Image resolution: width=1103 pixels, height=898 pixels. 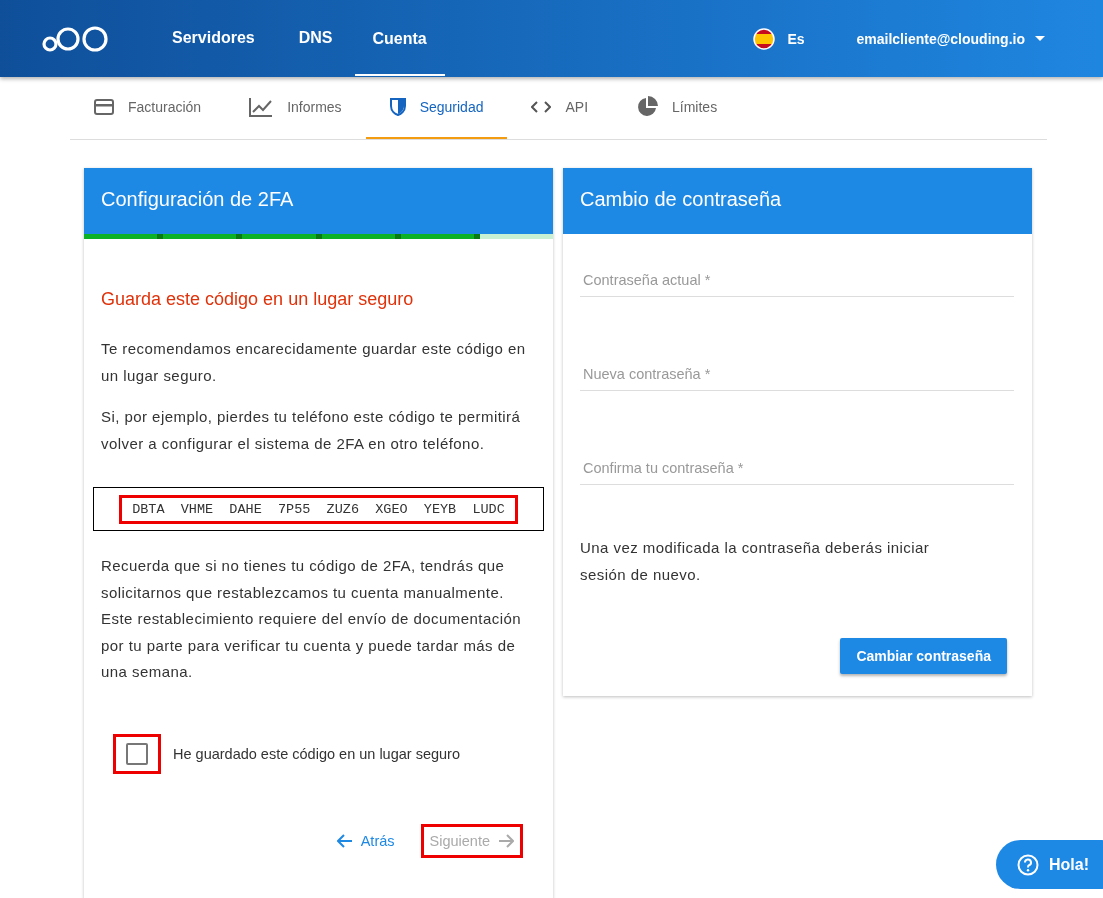 What do you see at coordinates (560, 108) in the screenshot?
I see `tab: API` at bounding box center [560, 108].